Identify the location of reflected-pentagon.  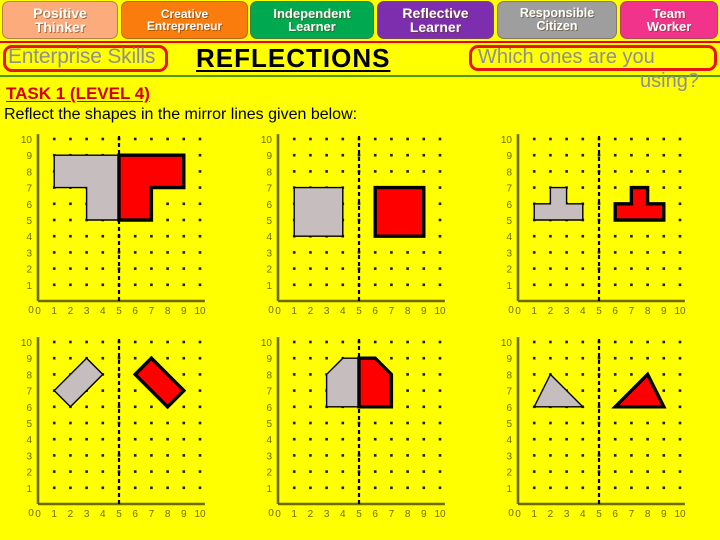
(375, 382).